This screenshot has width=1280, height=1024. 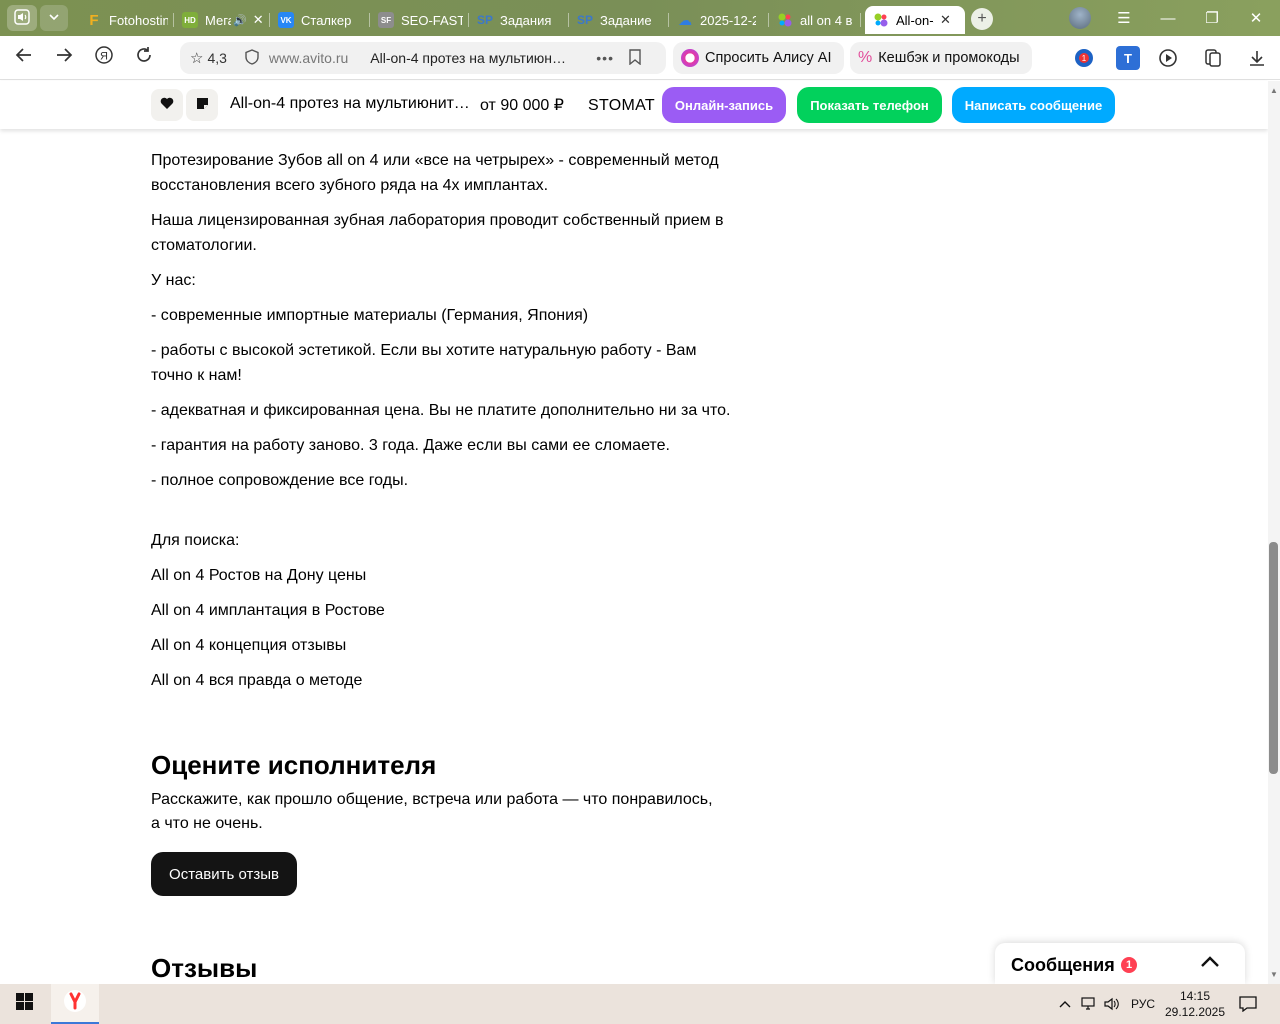 I want to click on download-icon, so click(x=1257, y=58).